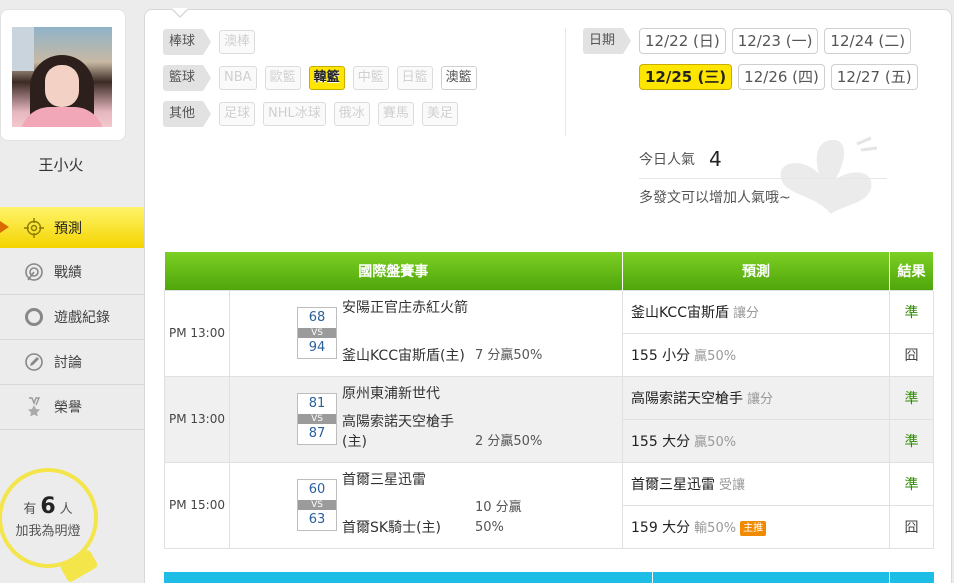 The image size is (954, 583). What do you see at coordinates (68, 228) in the screenshot?
I see `sidebar-item-label: 預測` at bounding box center [68, 228].